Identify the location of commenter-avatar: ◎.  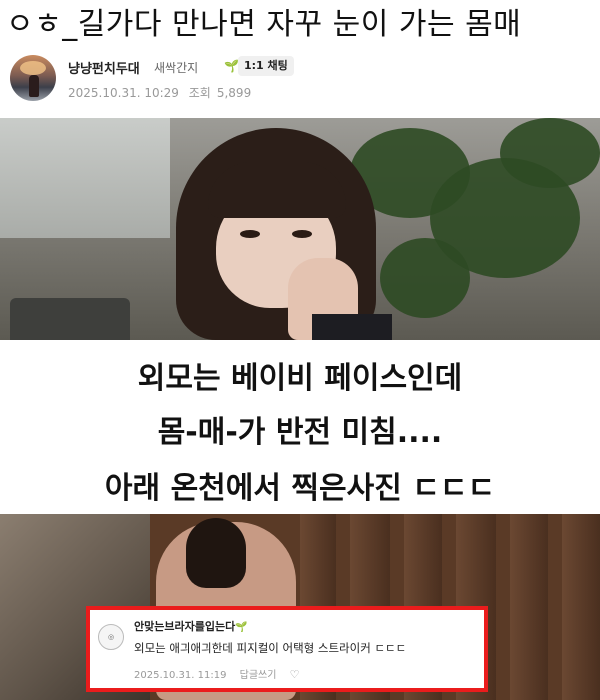
(111, 637).